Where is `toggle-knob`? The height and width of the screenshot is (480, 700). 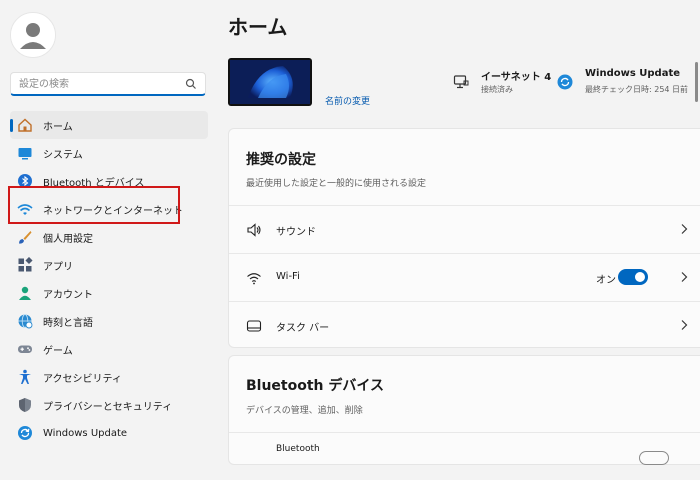
toggle-knob is located at coordinates (640, 277).